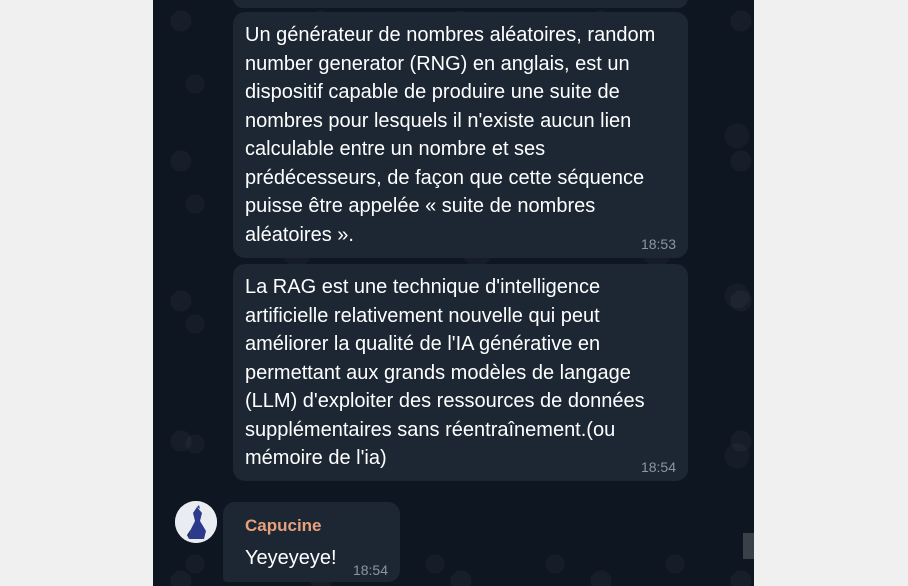 This screenshot has height=586, width=908. What do you see at coordinates (196, 522) in the screenshot?
I see `user-avatar-icon` at bounding box center [196, 522].